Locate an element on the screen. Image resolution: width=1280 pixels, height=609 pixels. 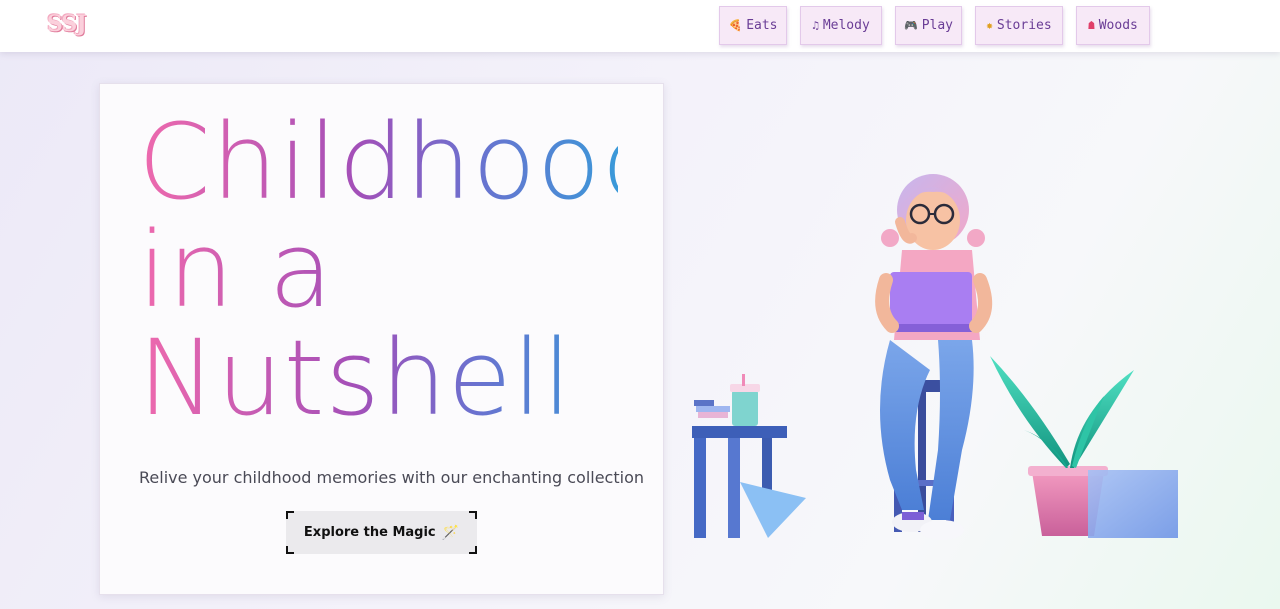
nav-woods-button: ☗ Woods is located at coordinates (1113, 25).